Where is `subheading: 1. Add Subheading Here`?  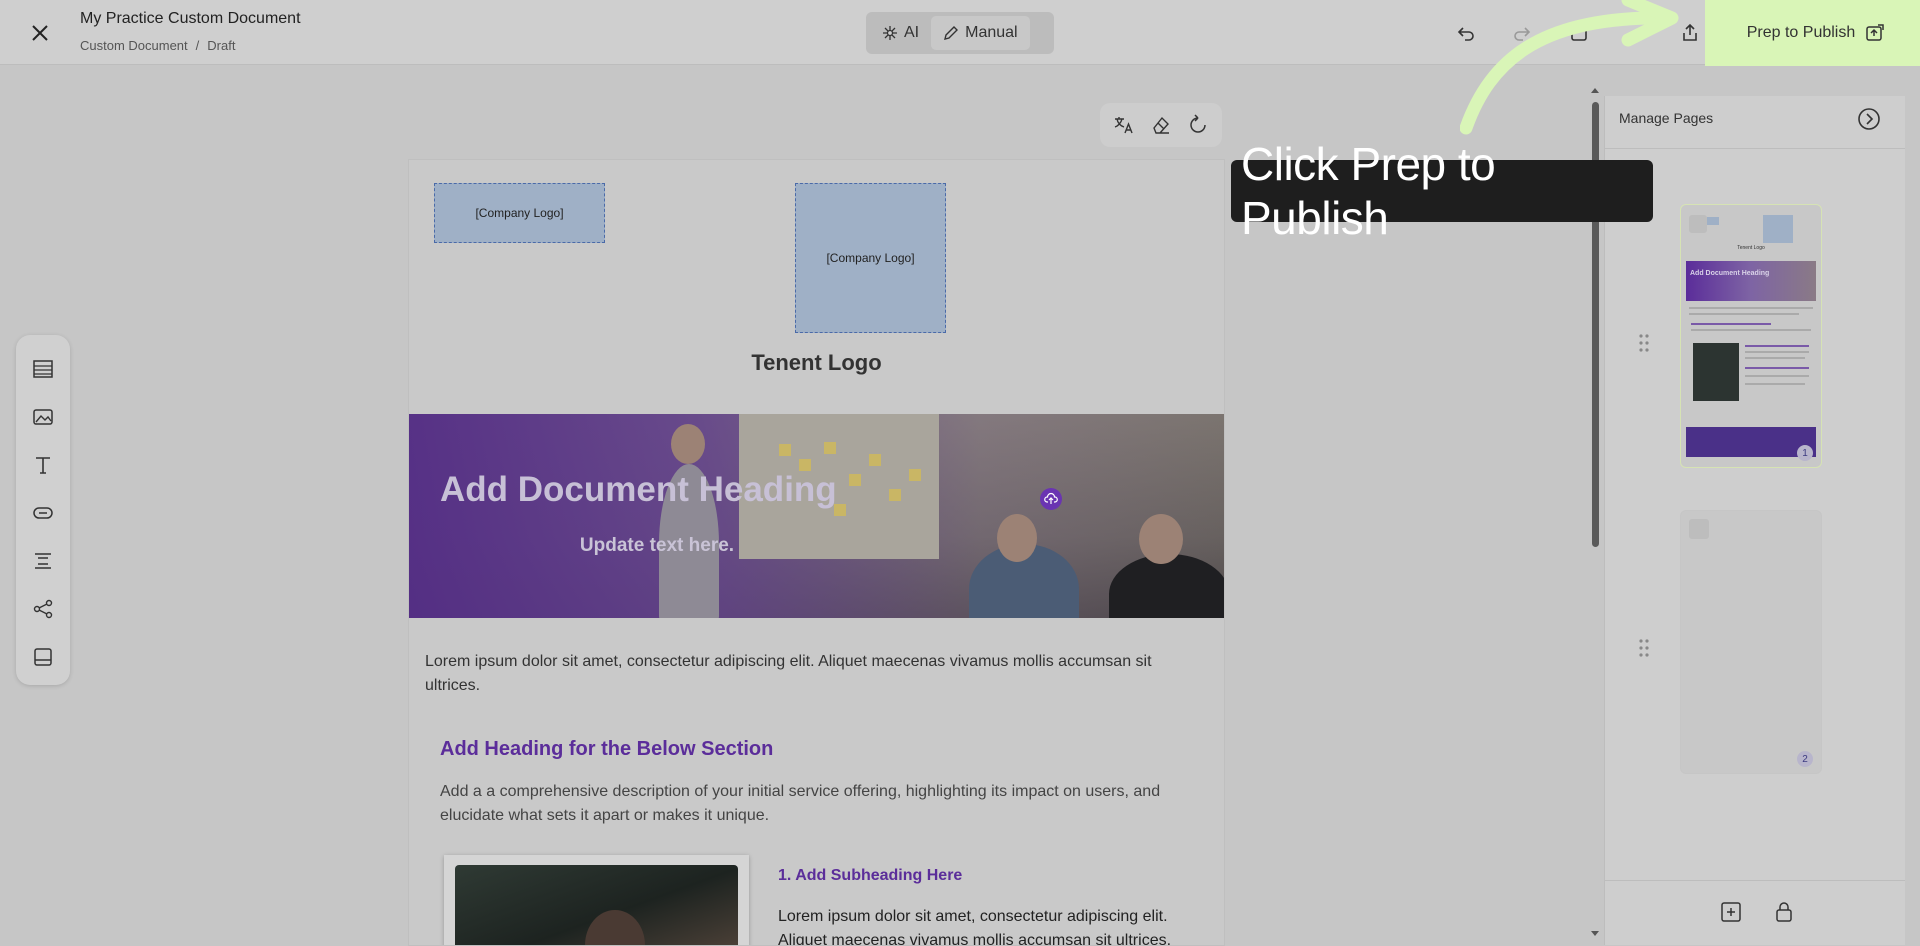 subheading: 1. Add Subheading Here is located at coordinates (870, 876).